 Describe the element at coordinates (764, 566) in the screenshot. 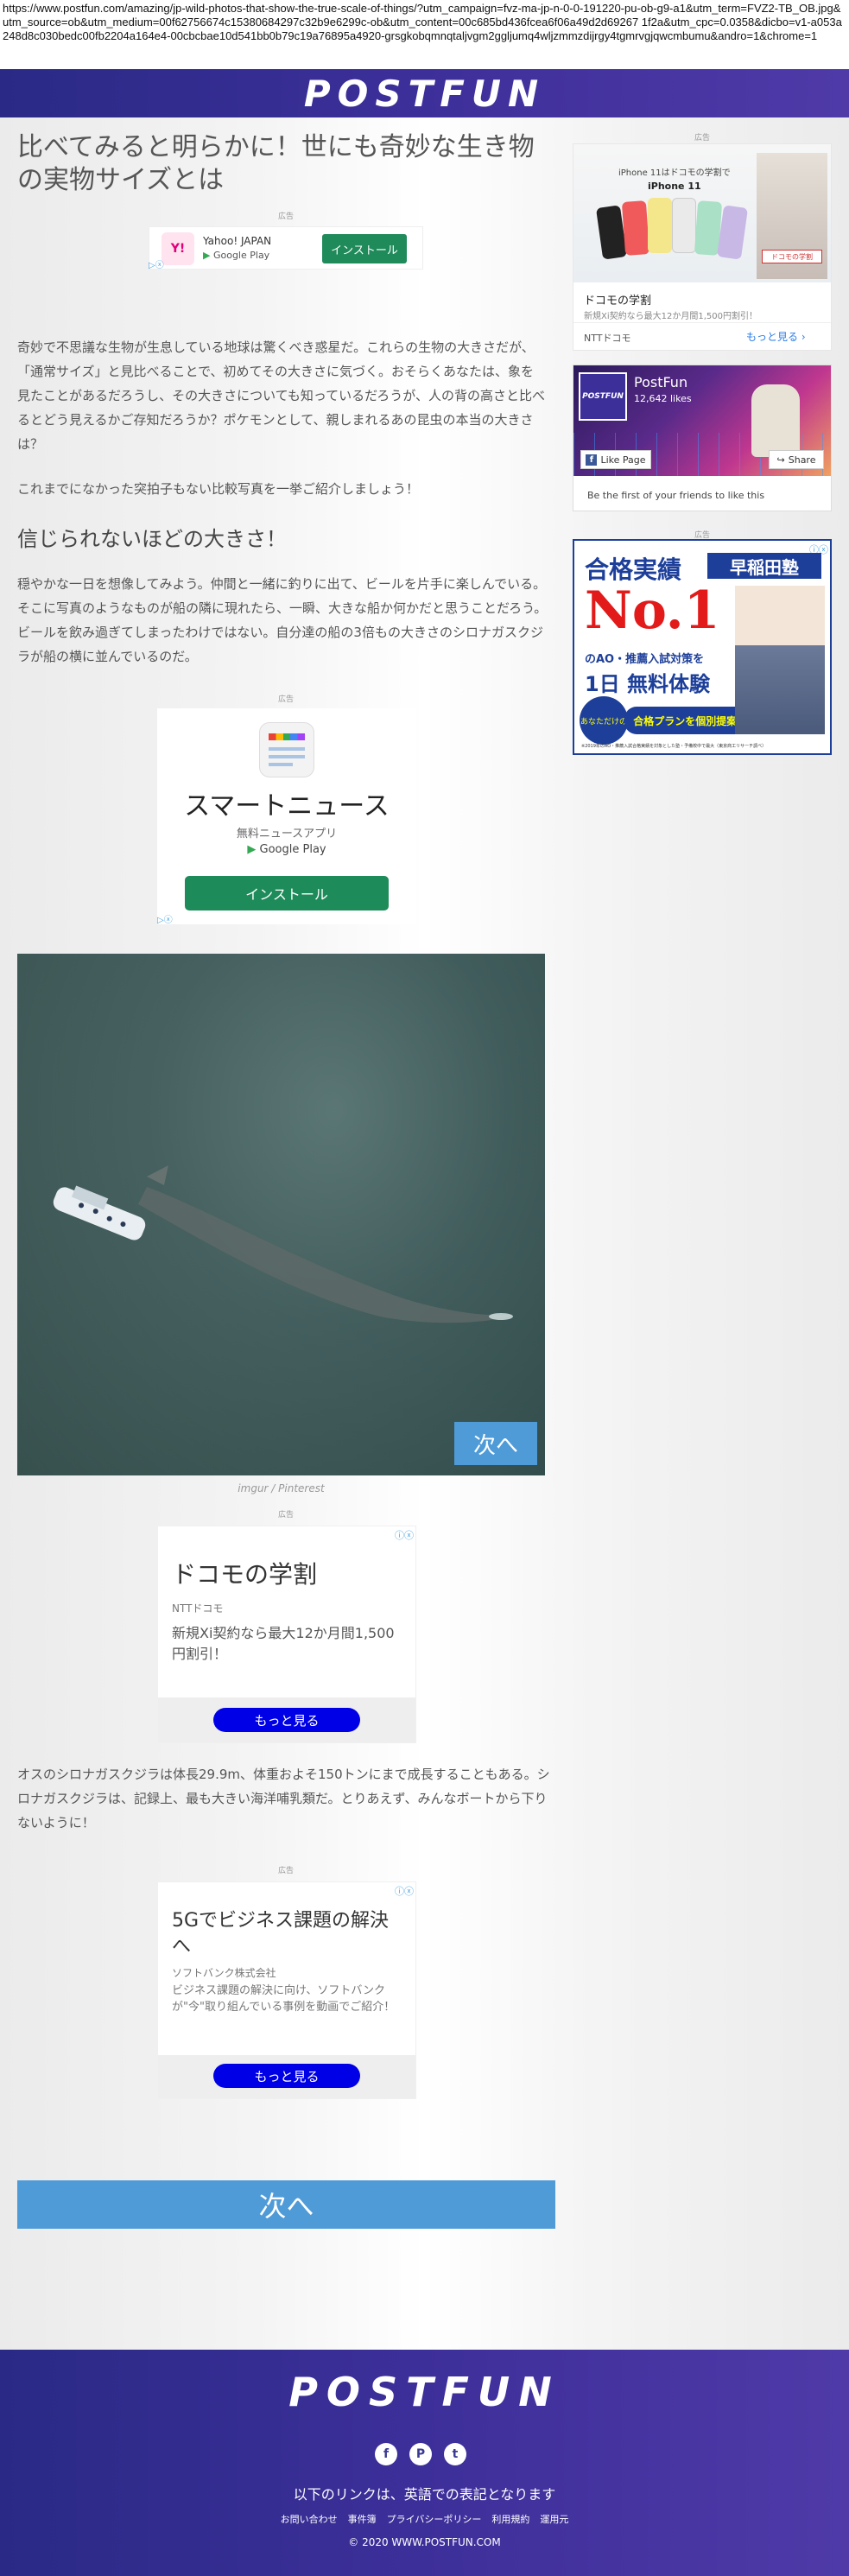

I see `brand-logo: 早稲田塾` at that location.